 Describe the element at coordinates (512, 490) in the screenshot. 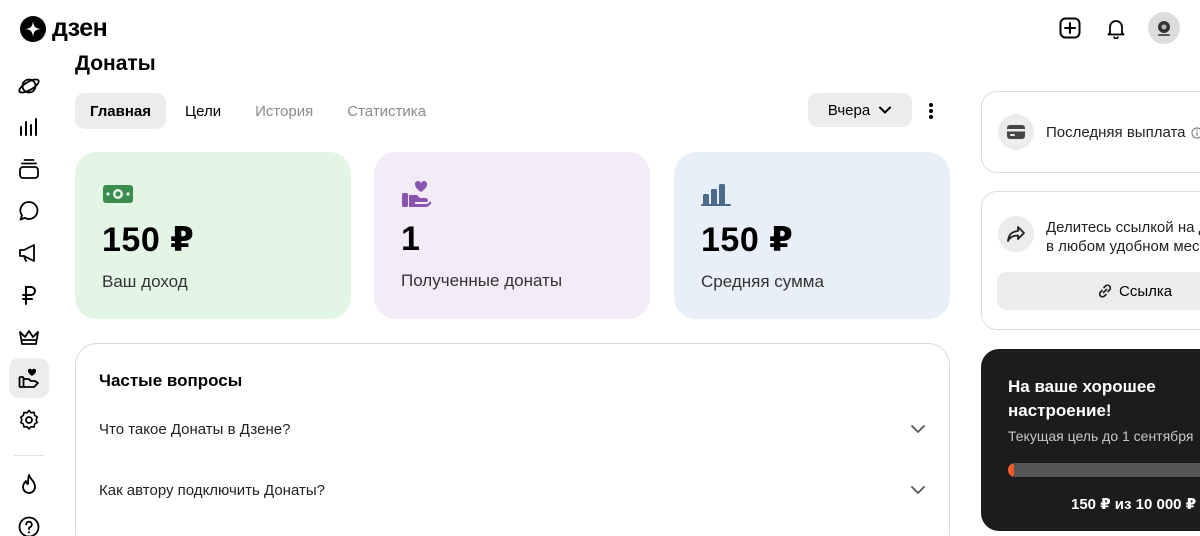

I see `faq-item: Как автору подключить Донаты?` at that location.